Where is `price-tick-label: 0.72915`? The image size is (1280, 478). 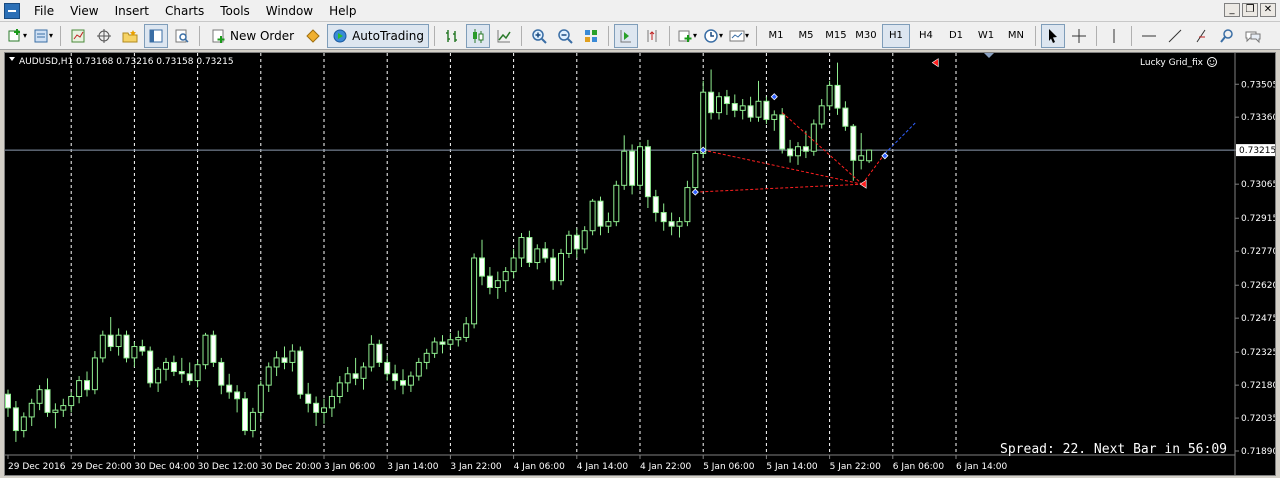 price-tick-label: 0.72915 is located at coordinates (1258, 219).